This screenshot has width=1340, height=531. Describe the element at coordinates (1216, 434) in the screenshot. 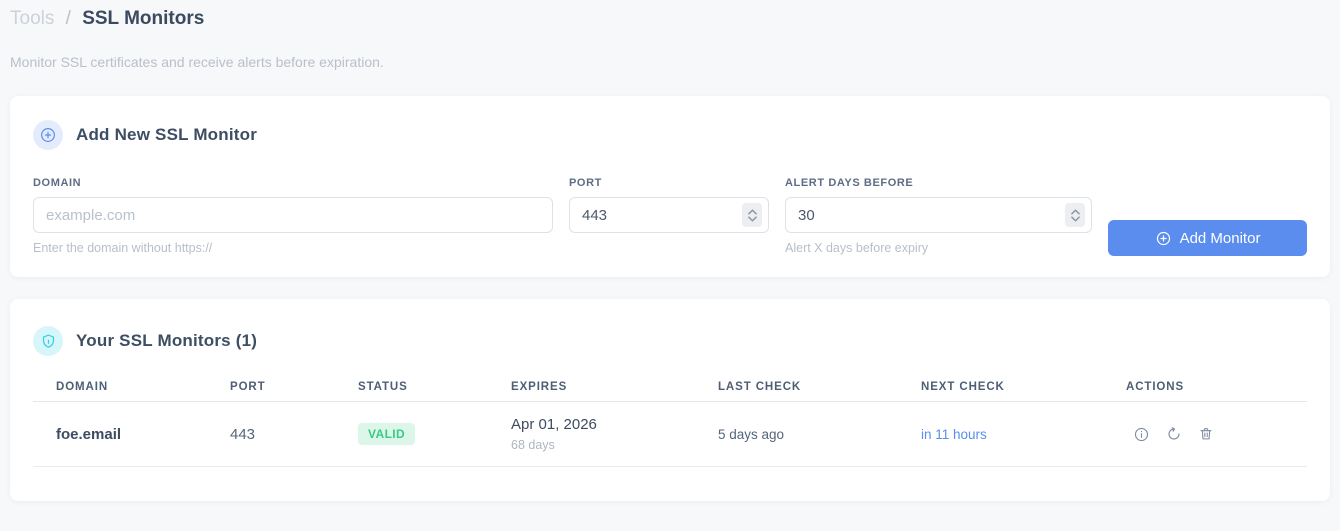

I see `monitor-actions-cell` at that location.